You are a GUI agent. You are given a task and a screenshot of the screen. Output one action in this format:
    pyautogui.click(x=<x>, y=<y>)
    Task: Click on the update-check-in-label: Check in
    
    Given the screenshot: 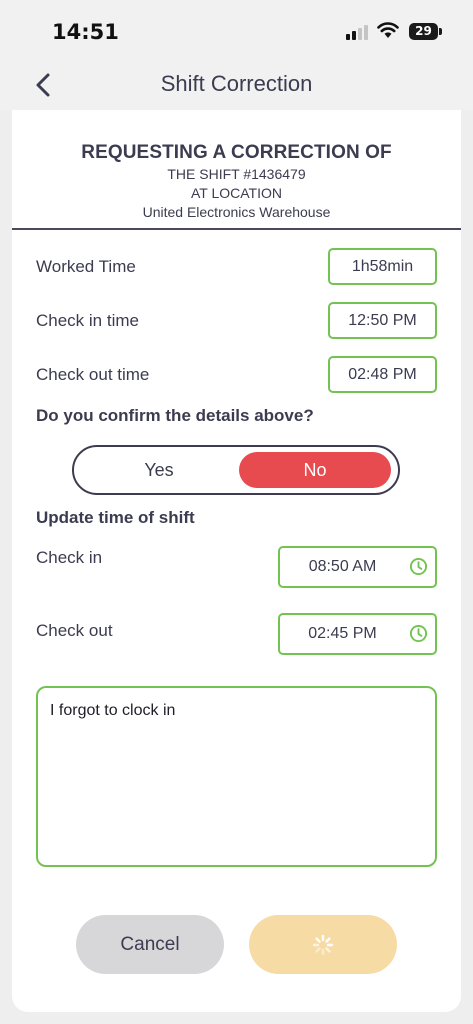 What is the action you would take?
    pyautogui.click(x=69, y=557)
    